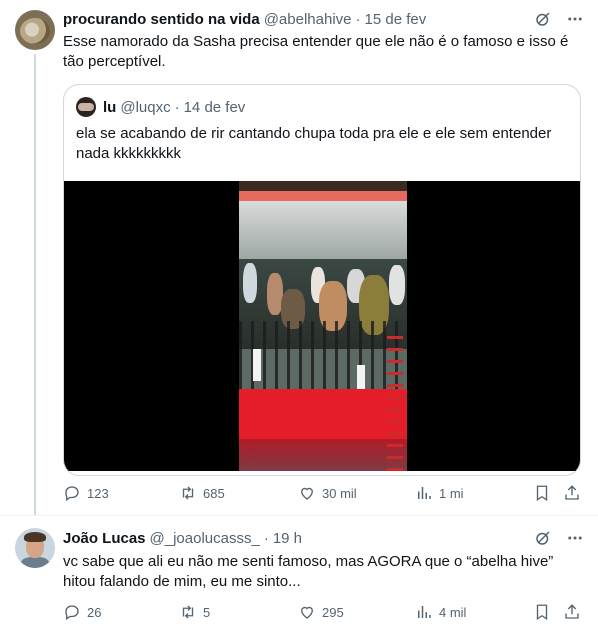 The width and height of the screenshot is (598, 635). What do you see at coordinates (308, 19) in the screenshot?
I see `author-handle: @abelhahive` at bounding box center [308, 19].